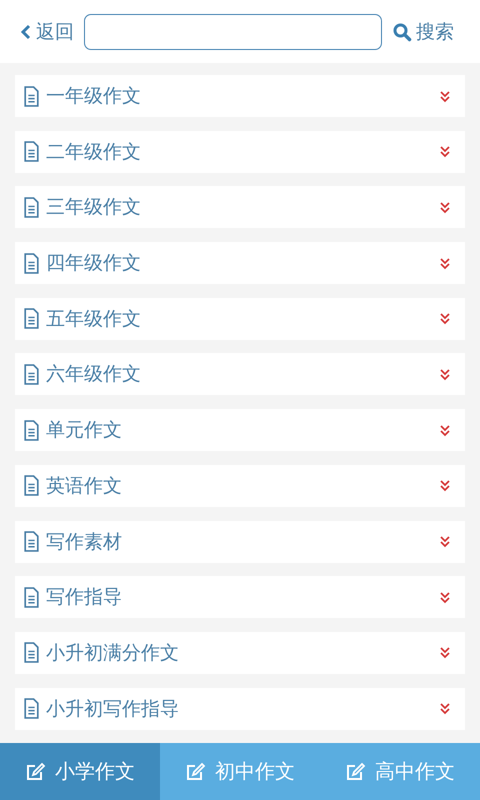  What do you see at coordinates (240, 709) in the screenshot?
I see `category-item: 小升初写作指导` at bounding box center [240, 709].